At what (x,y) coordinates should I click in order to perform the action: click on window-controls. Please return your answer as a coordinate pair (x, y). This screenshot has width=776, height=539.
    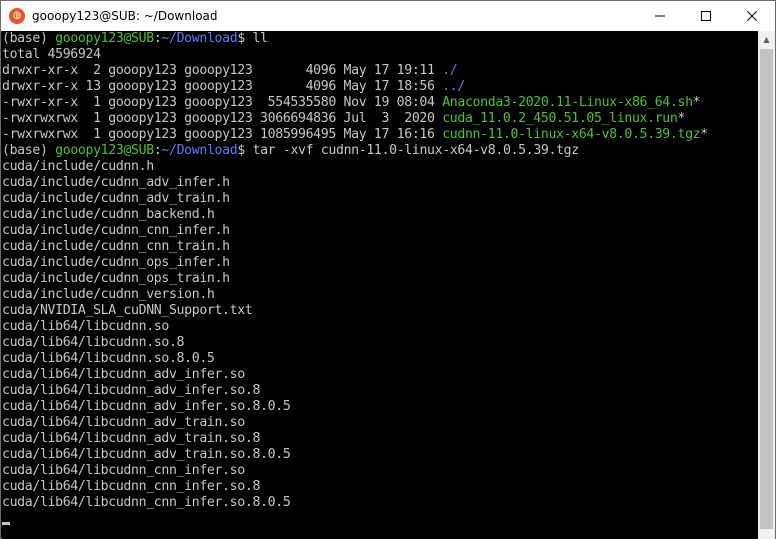
    Looking at the image, I should click on (706, 16).